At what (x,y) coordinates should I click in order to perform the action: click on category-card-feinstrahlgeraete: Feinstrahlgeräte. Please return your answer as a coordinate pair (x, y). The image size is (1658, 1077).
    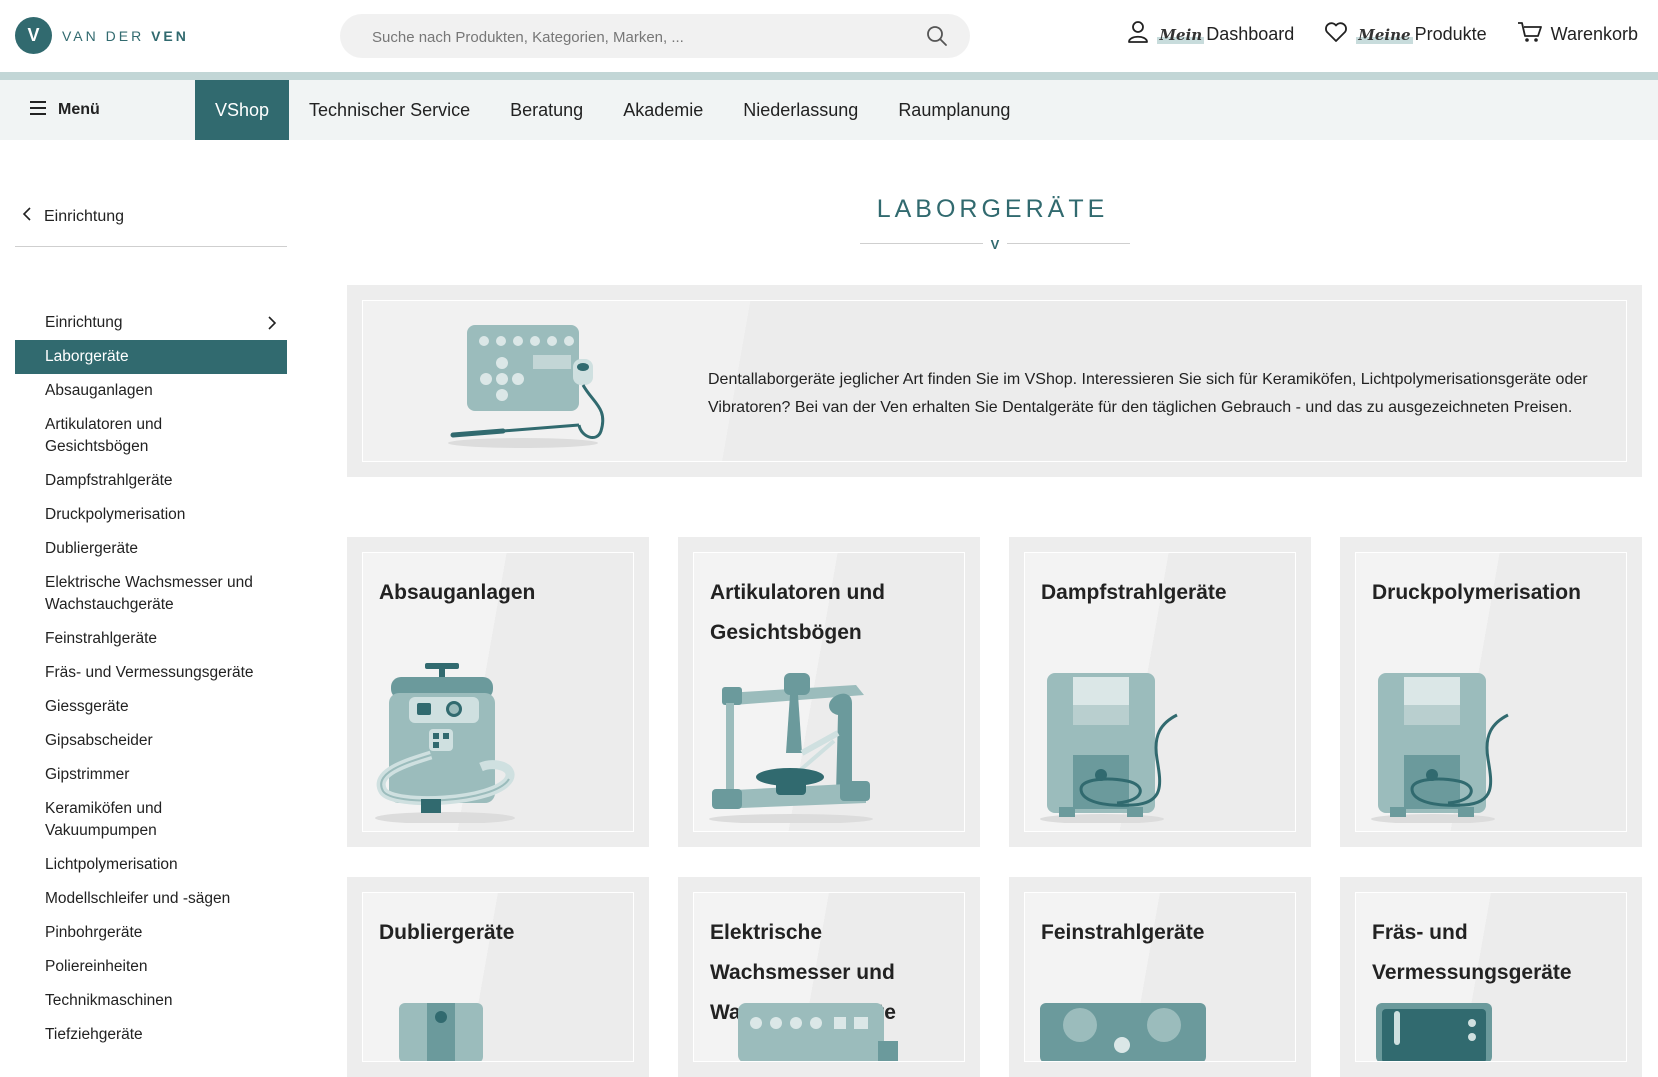
    Looking at the image, I should click on (1160, 977).